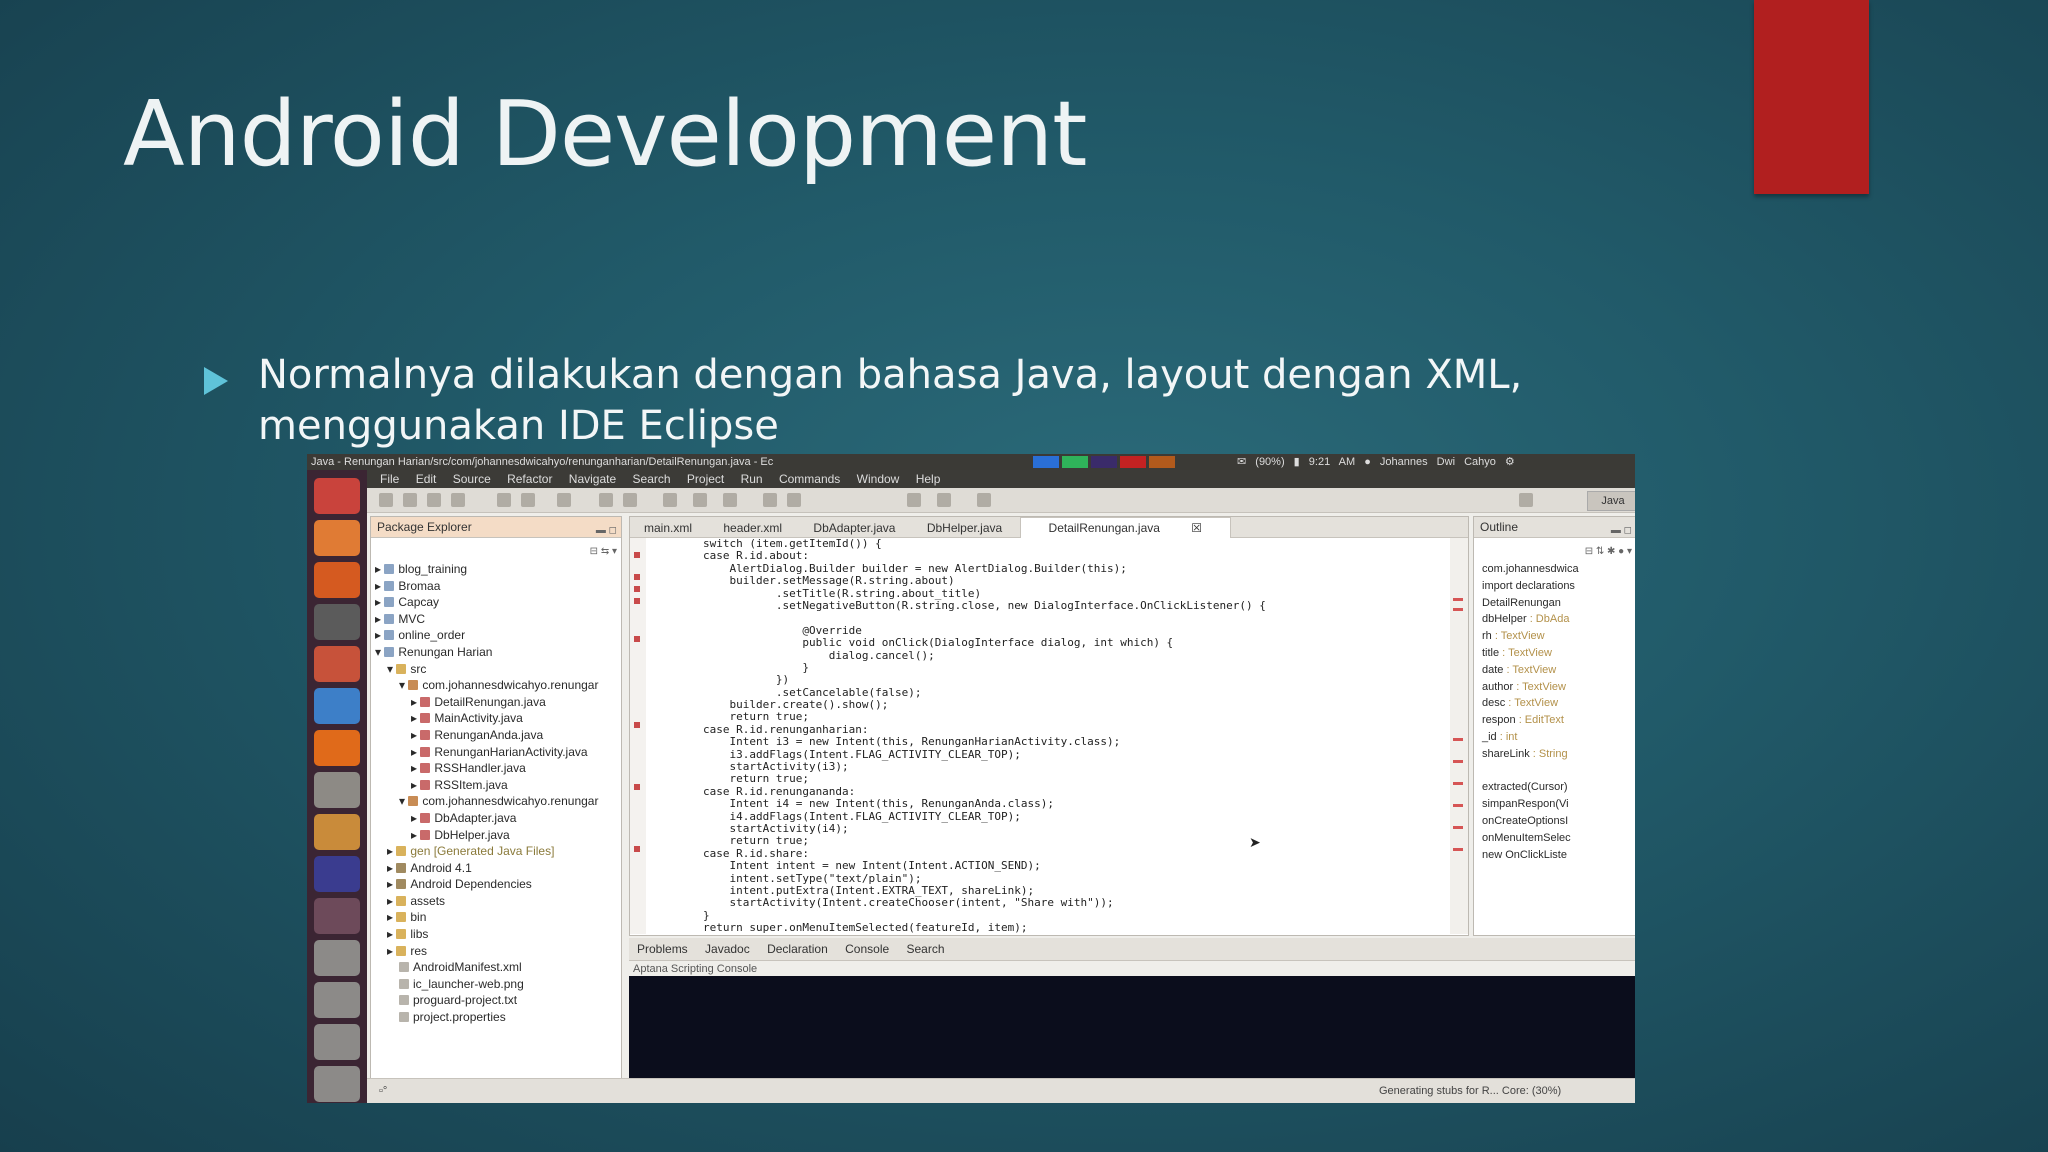  I want to click on outline-item: title : TextView, so click(1554, 653).